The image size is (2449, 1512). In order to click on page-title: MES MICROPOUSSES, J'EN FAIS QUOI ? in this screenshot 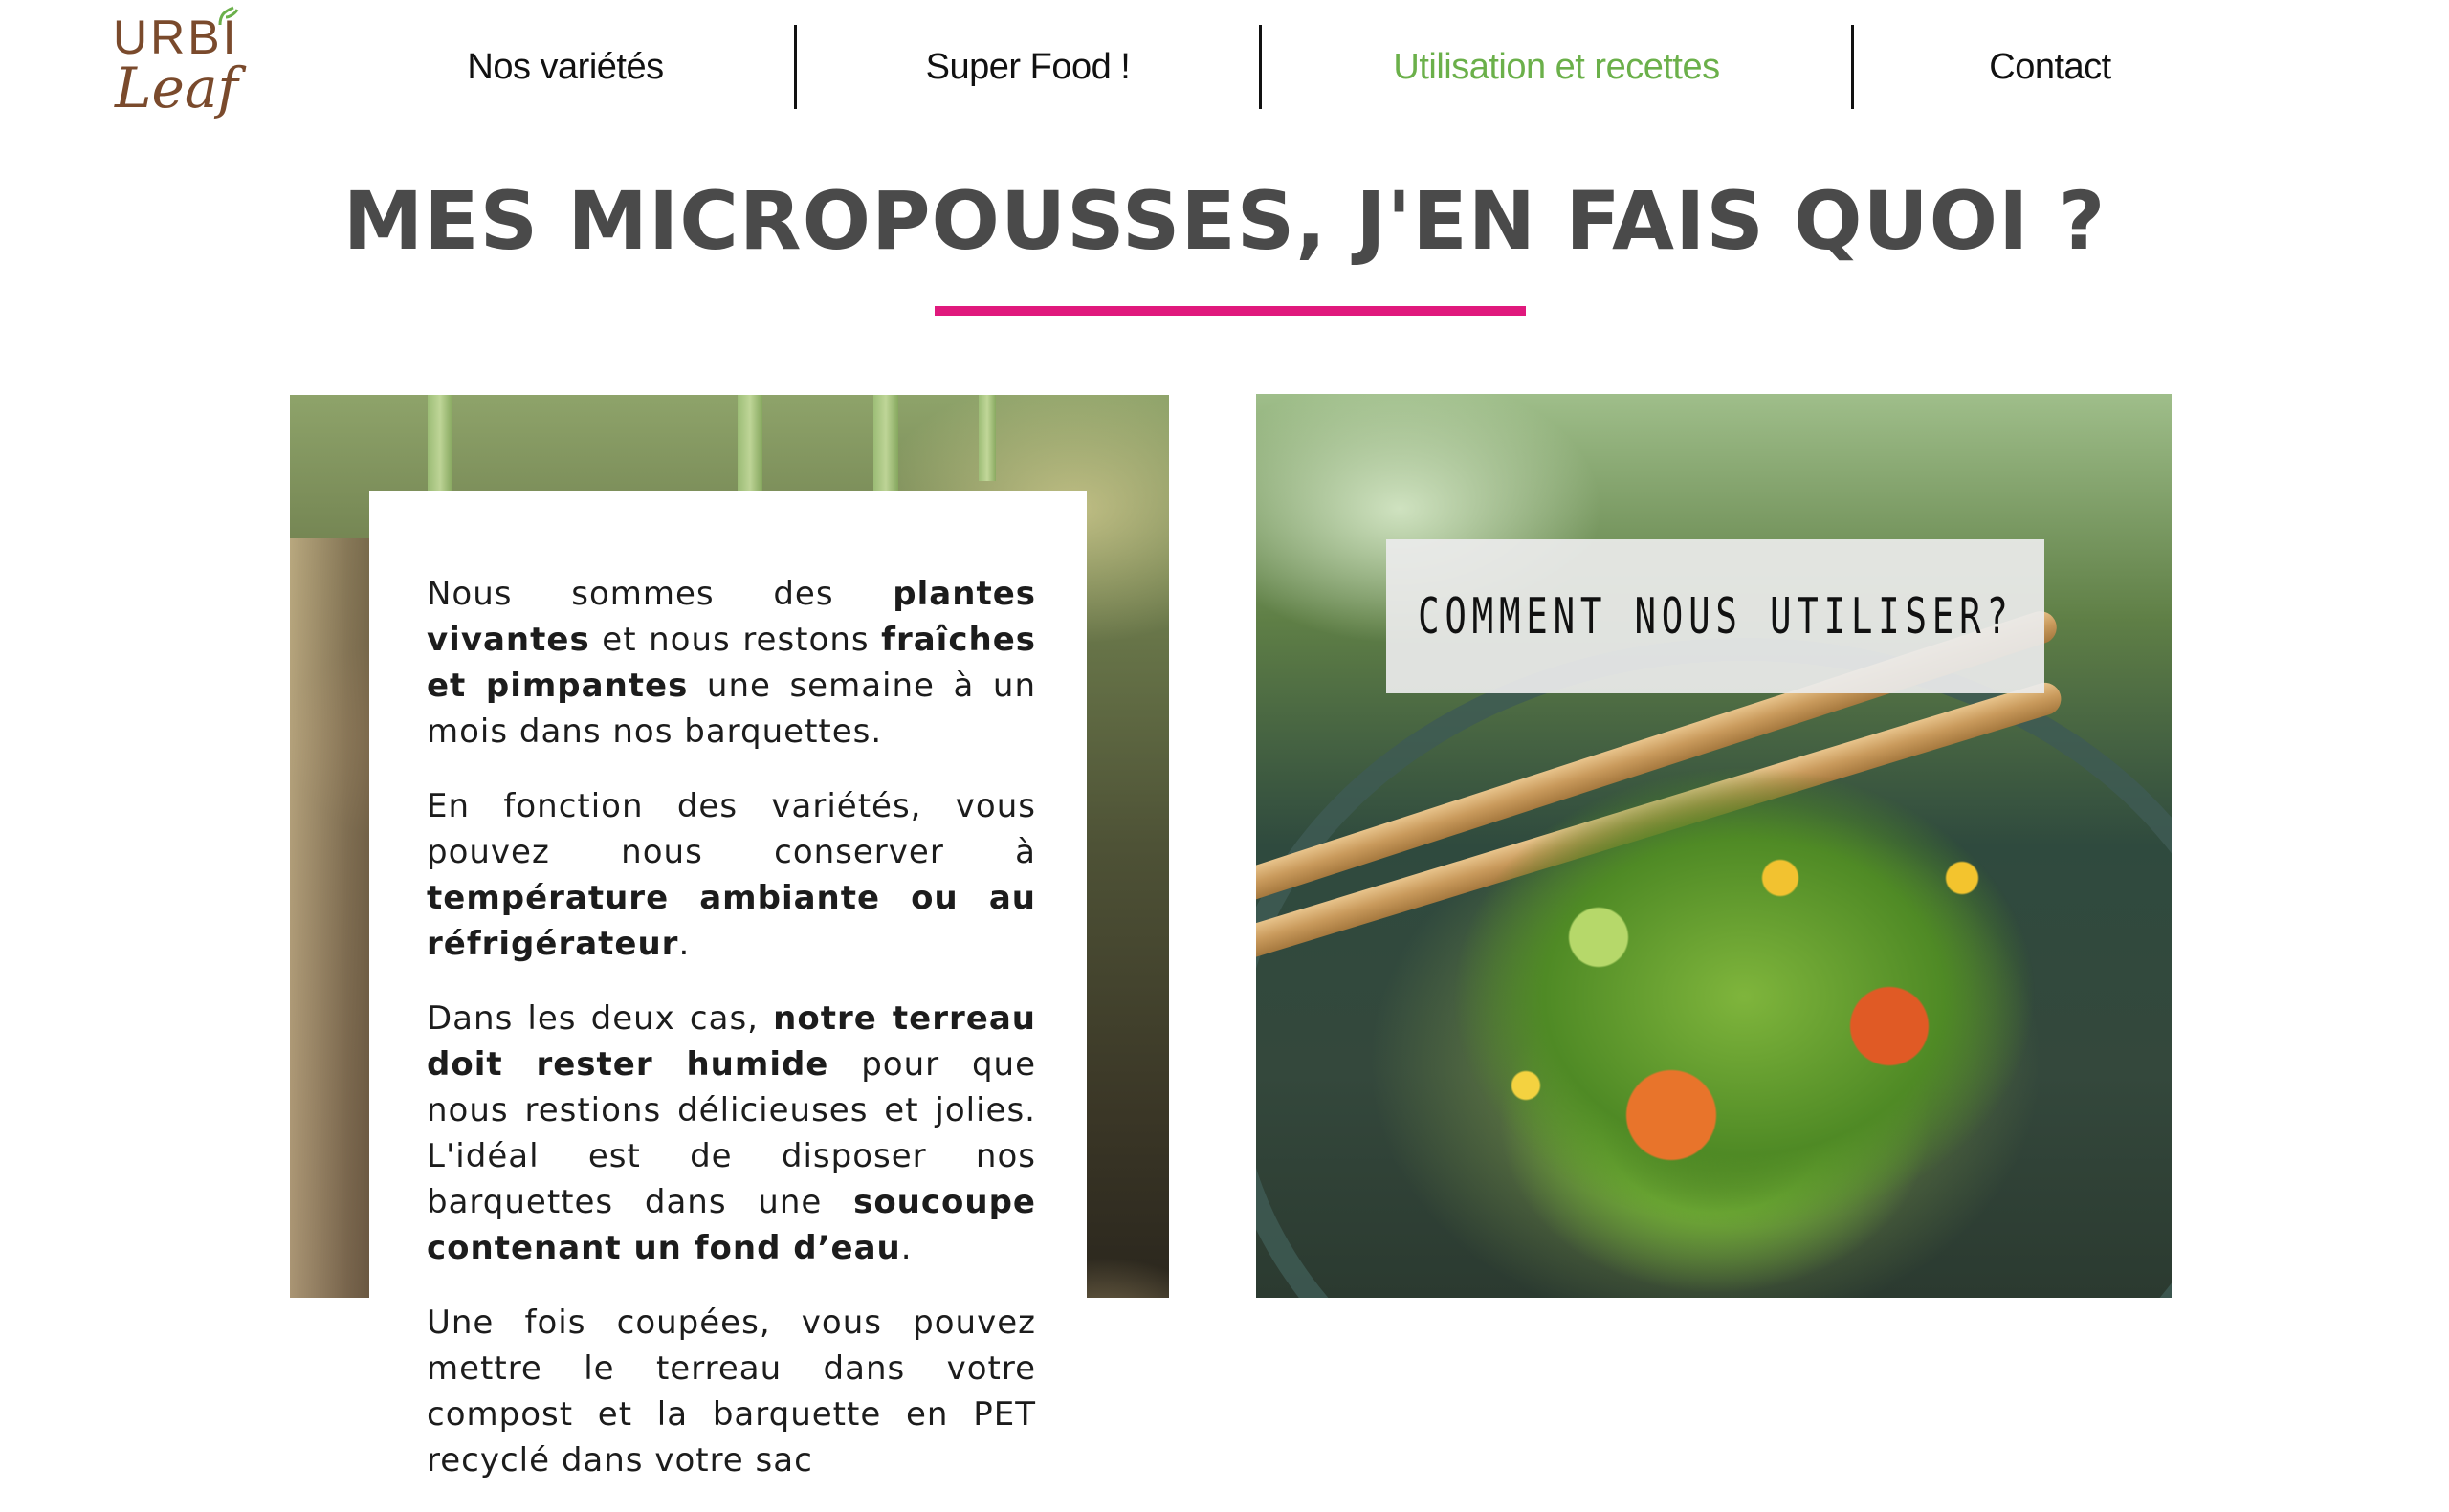, I will do `click(1224, 221)`.